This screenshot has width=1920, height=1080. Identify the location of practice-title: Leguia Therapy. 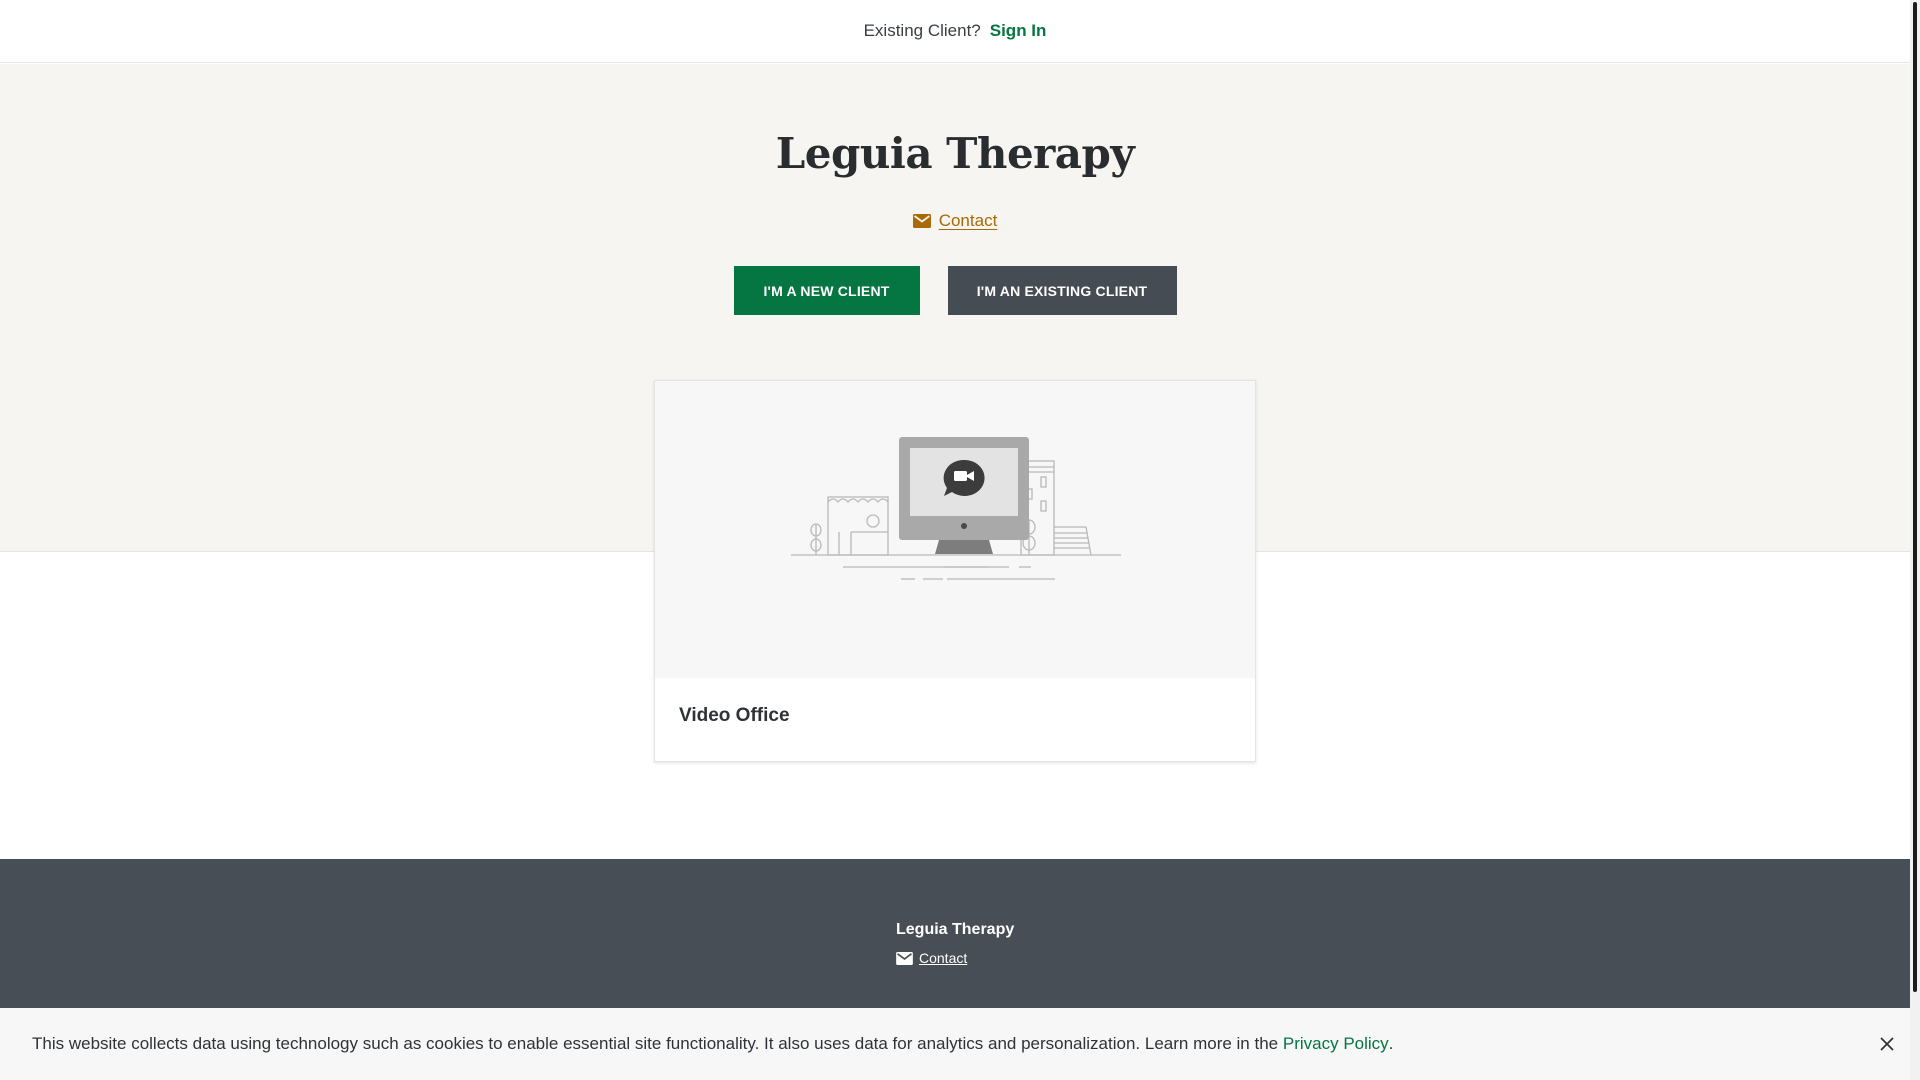
(955, 153).